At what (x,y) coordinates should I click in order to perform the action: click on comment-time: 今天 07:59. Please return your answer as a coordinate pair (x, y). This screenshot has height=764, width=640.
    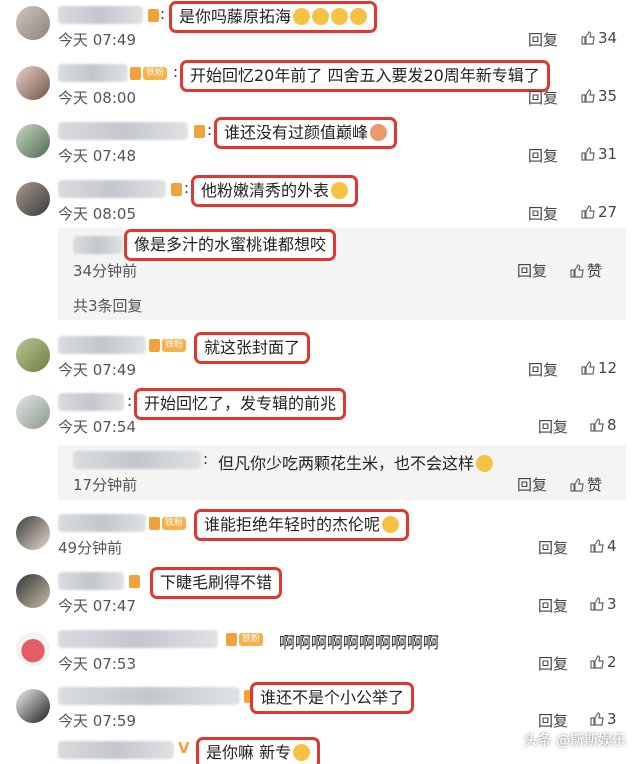
    Looking at the image, I should click on (97, 721).